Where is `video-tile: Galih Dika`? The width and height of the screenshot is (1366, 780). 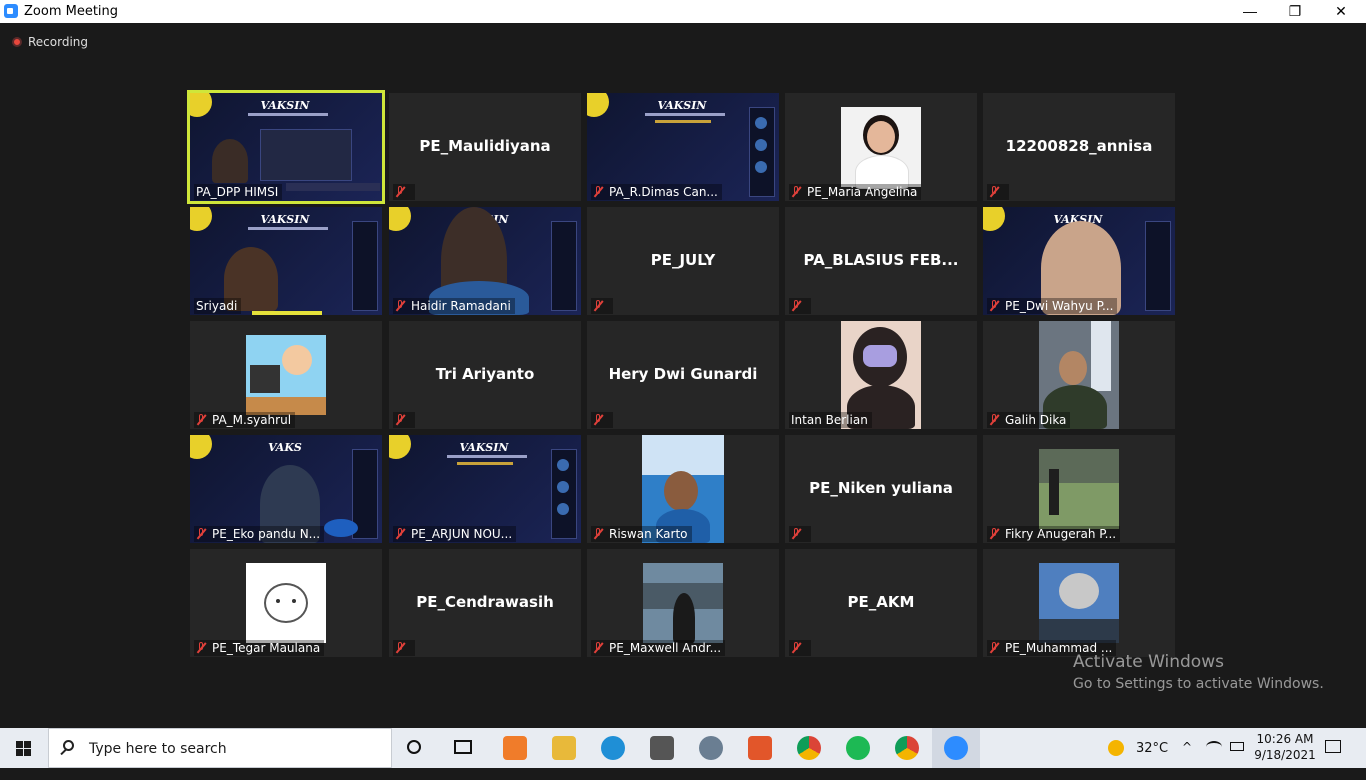
video-tile: Galih Dika is located at coordinates (1079, 375).